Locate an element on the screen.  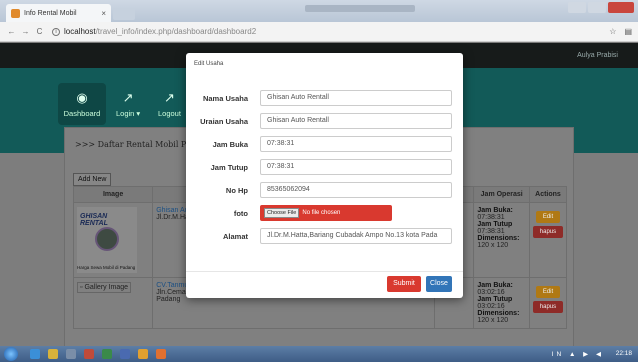
system-tray: IN ▲ ▶ ◀ is located at coordinates (578, 354).